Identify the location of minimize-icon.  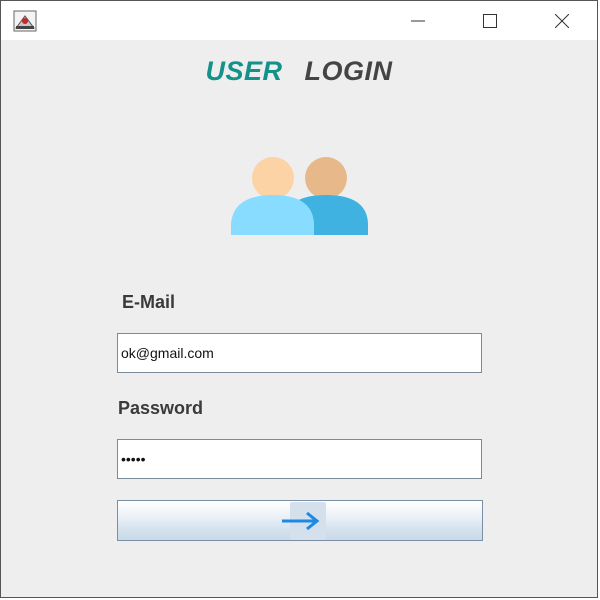
(418, 20).